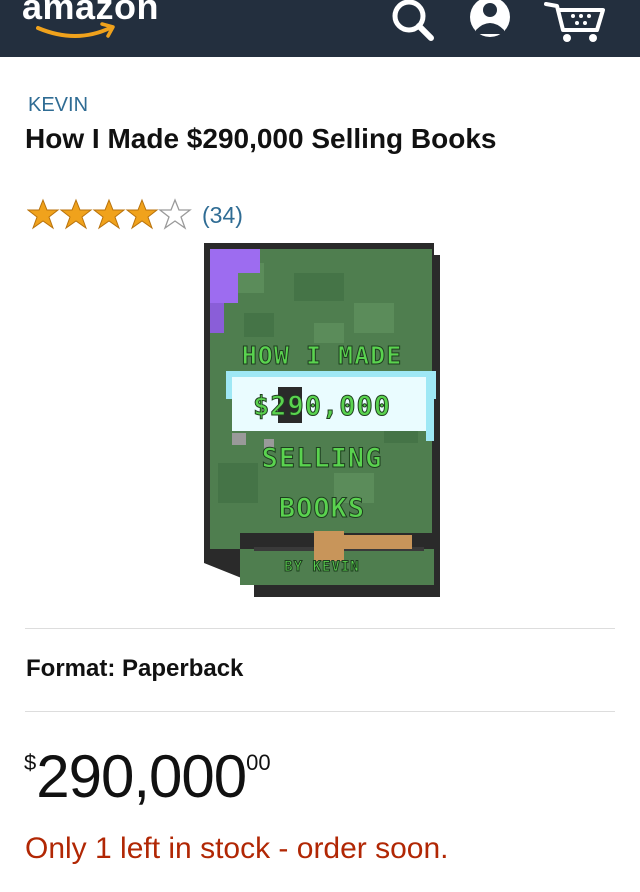  What do you see at coordinates (75, 30) in the screenshot?
I see `amazon-smile-icon` at bounding box center [75, 30].